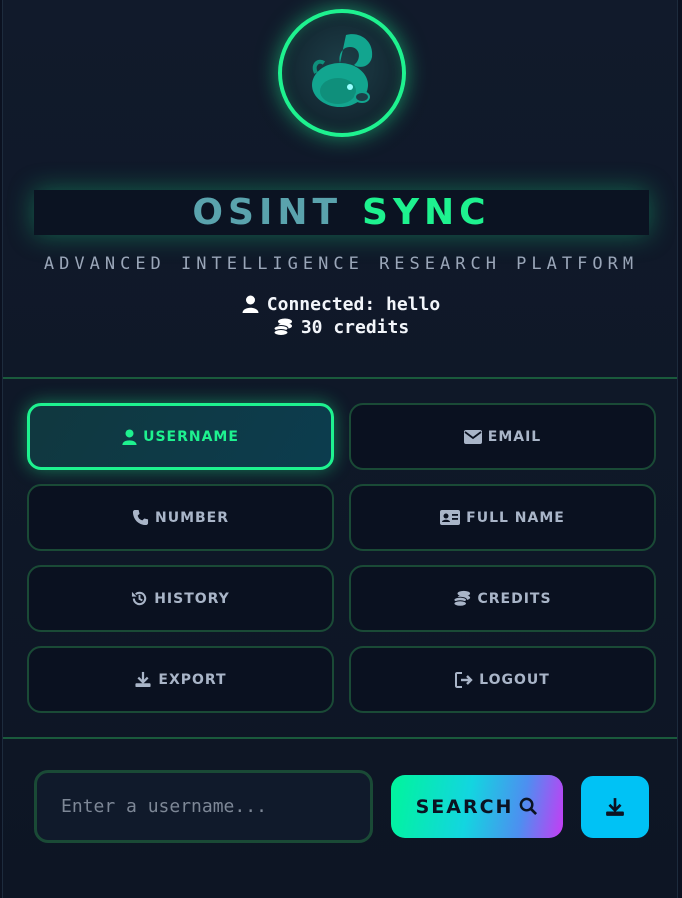 Image resolution: width=682 pixels, height=898 pixels. Describe the element at coordinates (192, 679) in the screenshot. I see `export-label: EXPORT` at that location.